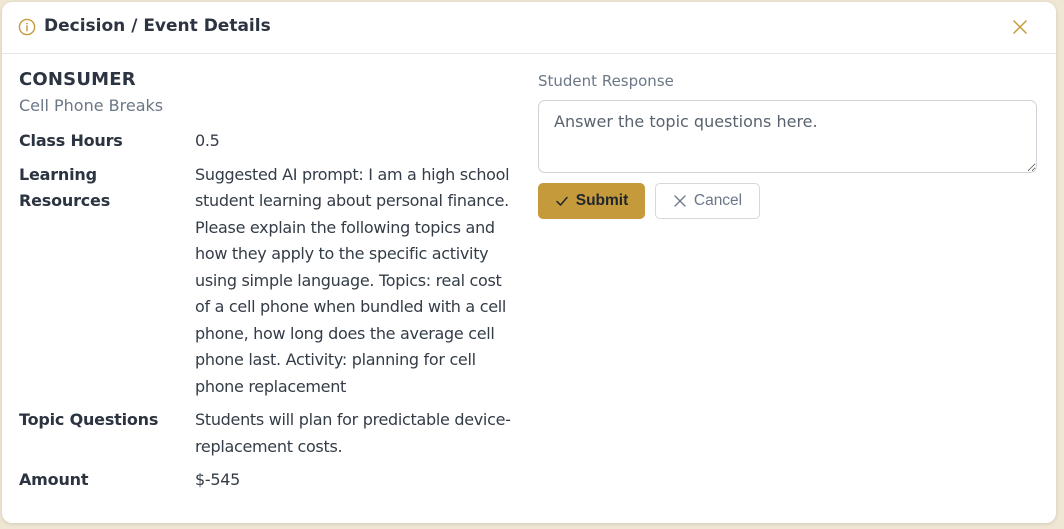  I want to click on event-name: Cell Phone Breaks, so click(91, 105).